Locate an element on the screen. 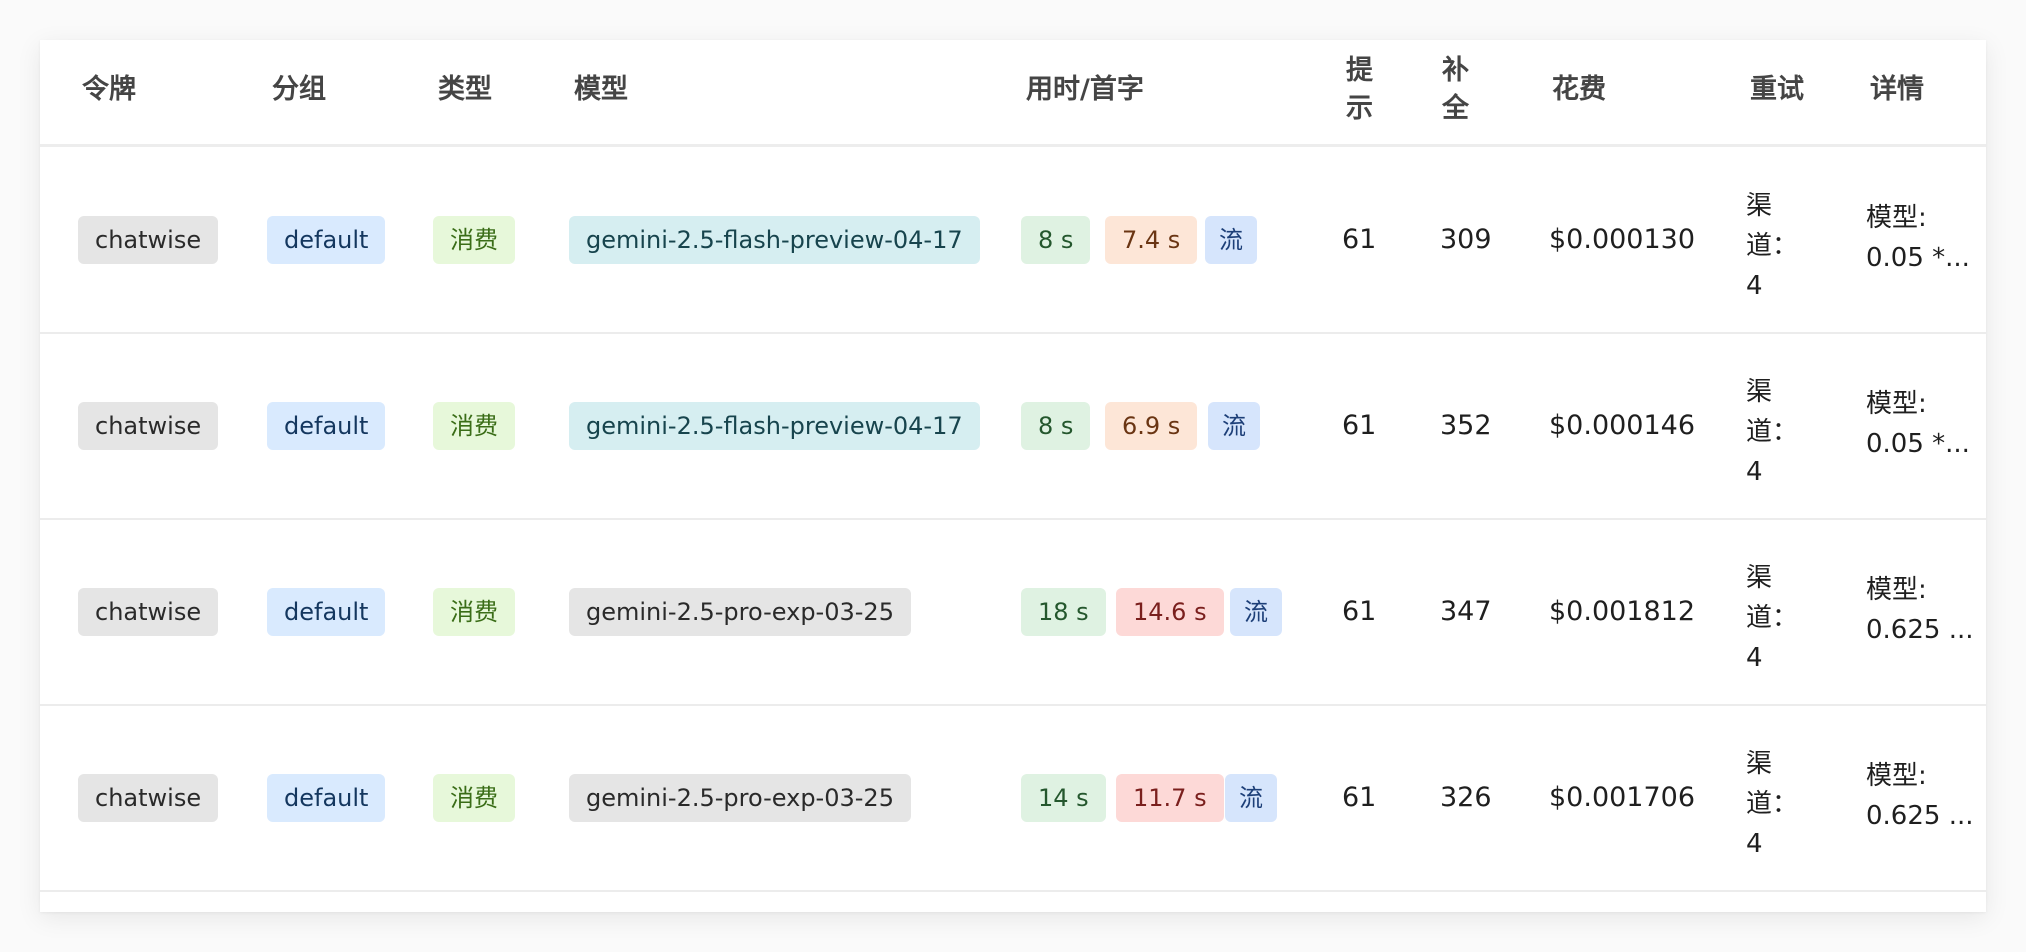  time-tag: 14 s is located at coordinates (1063, 798).